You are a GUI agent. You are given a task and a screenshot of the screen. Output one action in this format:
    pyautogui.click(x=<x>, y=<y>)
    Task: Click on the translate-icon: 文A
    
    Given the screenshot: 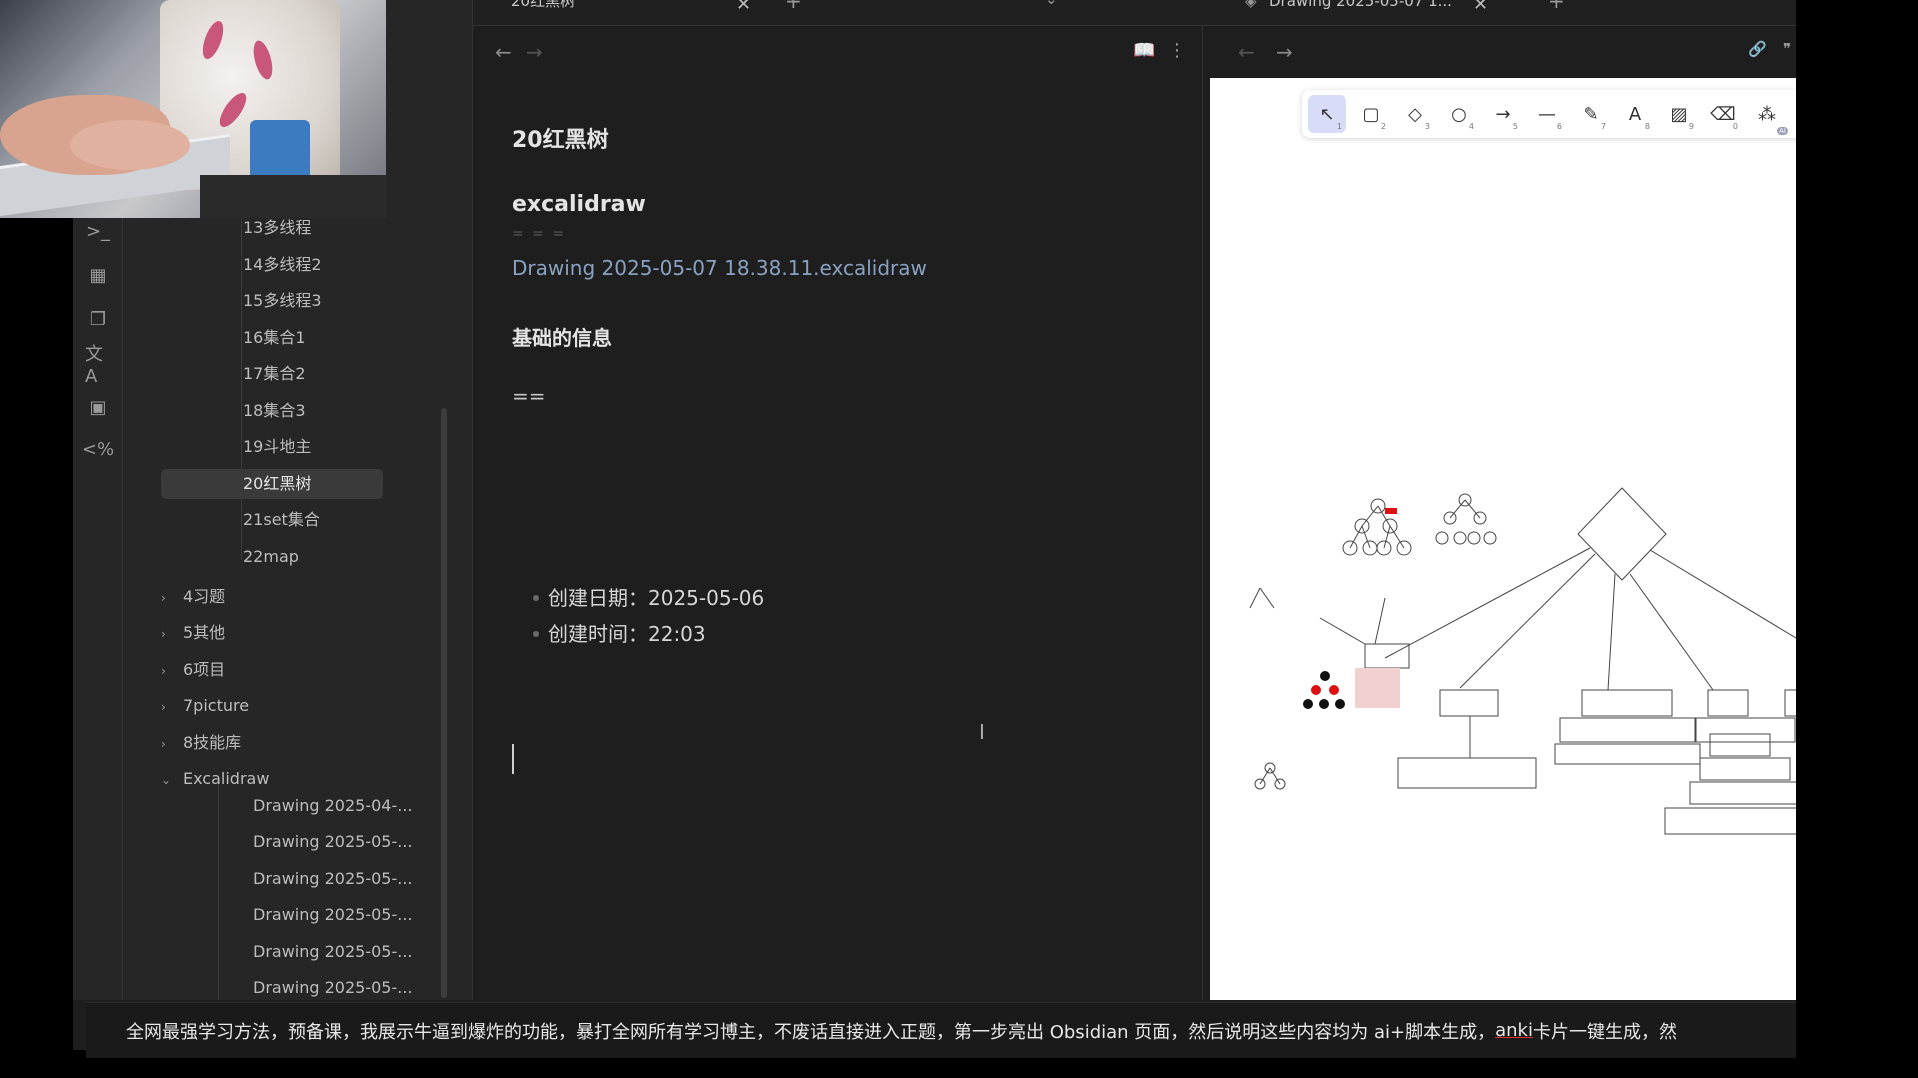 What is the action you would take?
    pyautogui.click(x=98, y=365)
    